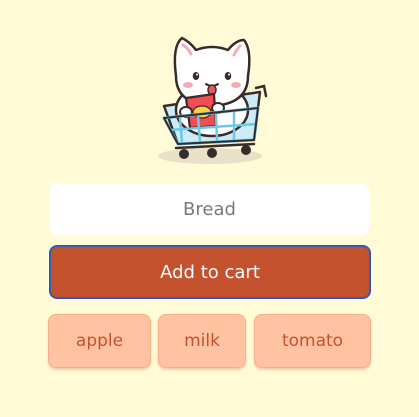 Image resolution: width=419 pixels, height=417 pixels. I want to click on add-to-cart-button: Add to cart, so click(210, 272).